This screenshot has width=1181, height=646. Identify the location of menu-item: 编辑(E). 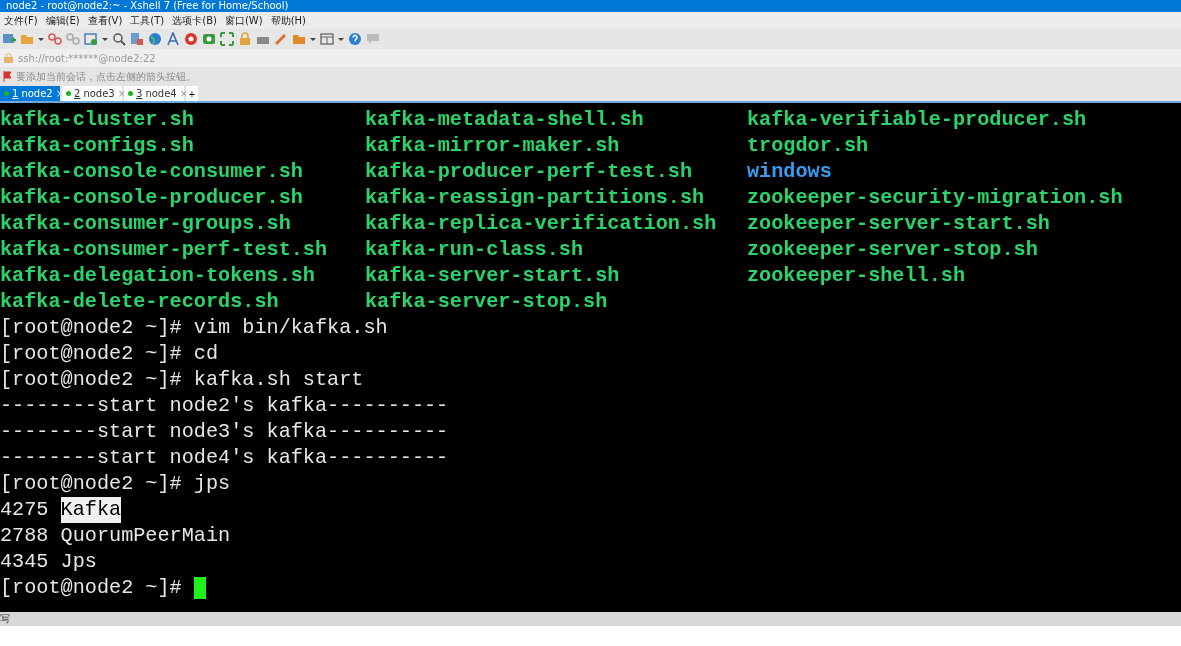
(62, 20).